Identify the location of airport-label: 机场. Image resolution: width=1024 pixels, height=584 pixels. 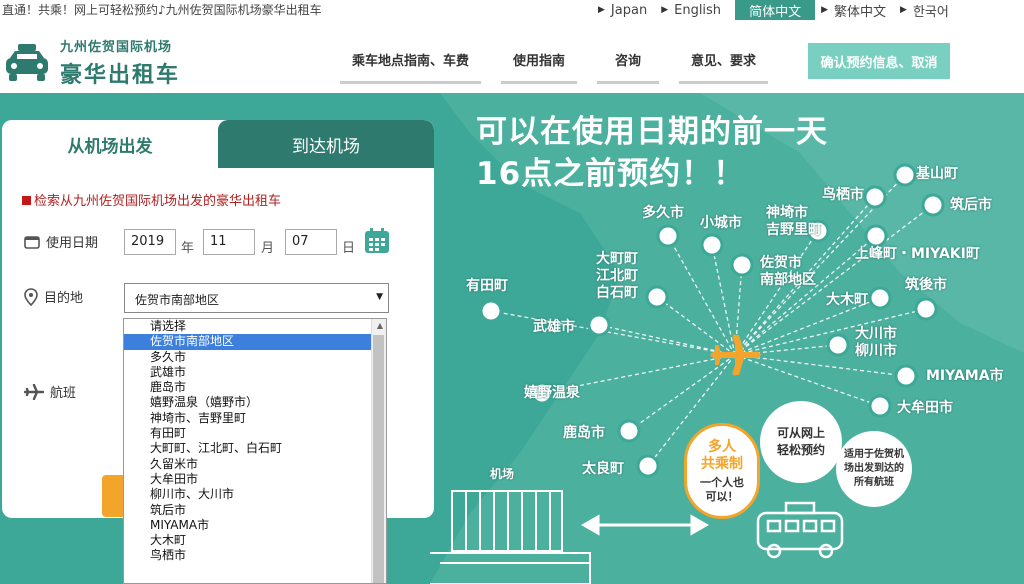
(502, 474).